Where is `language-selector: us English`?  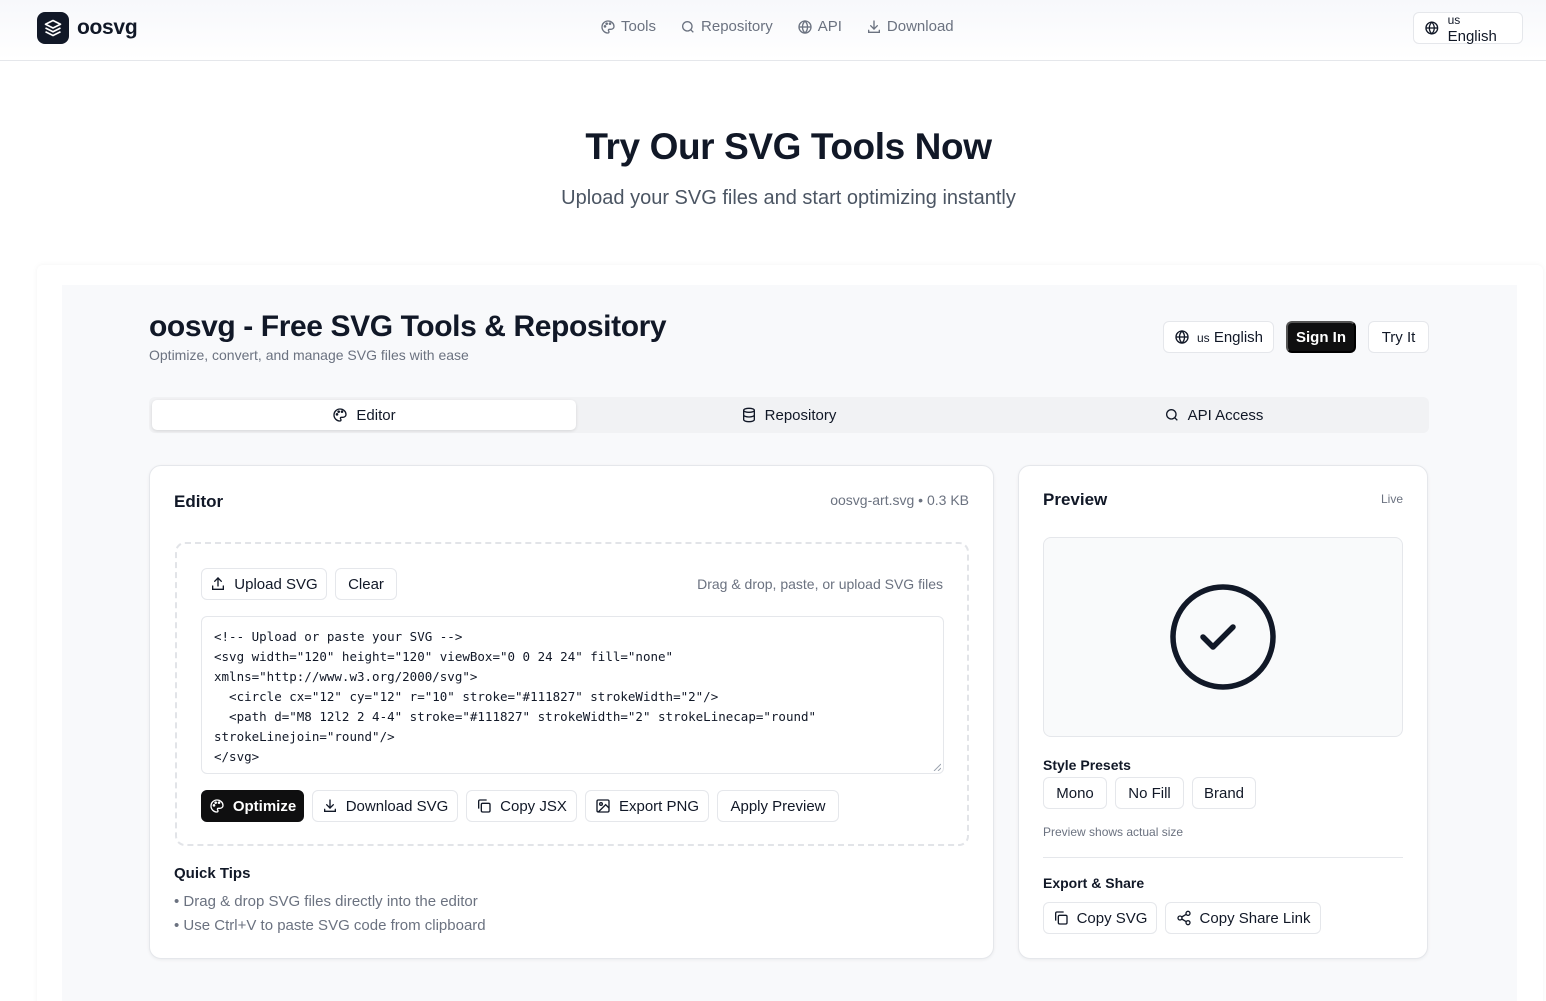
language-selector: us English is located at coordinates (1468, 28).